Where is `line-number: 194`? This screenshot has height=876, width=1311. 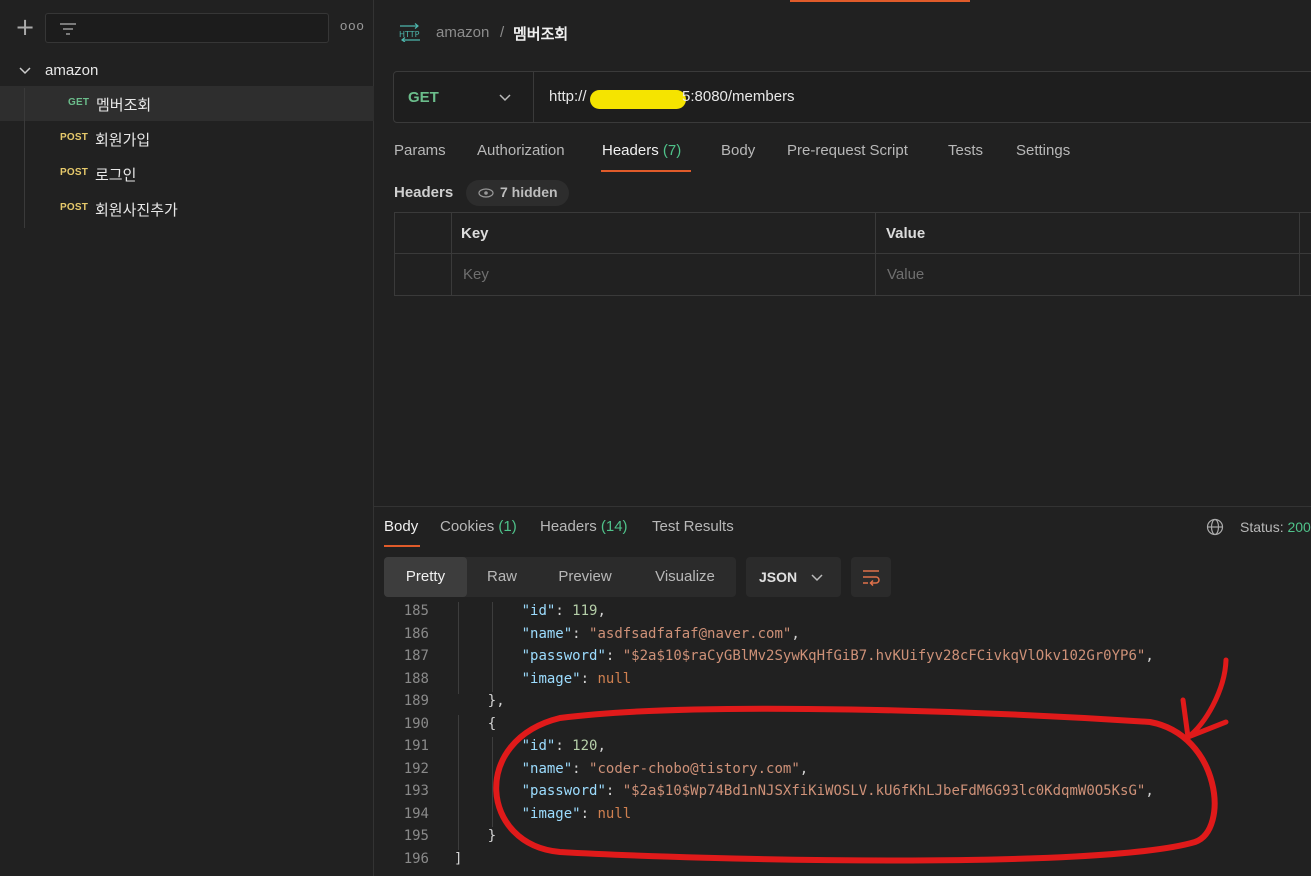
line-number: 194 is located at coordinates (416, 813).